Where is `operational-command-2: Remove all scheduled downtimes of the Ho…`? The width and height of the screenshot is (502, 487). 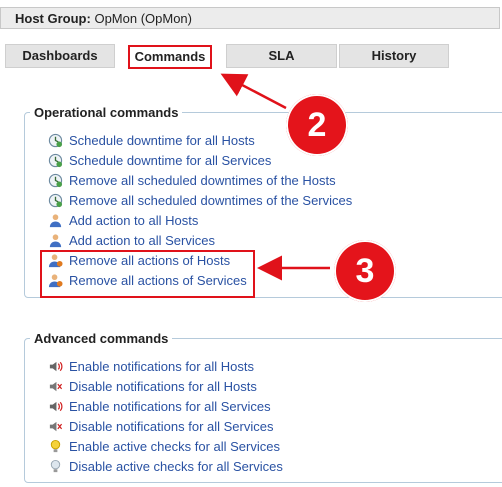 operational-command-2: Remove all scheduled downtimes of the Ho… is located at coordinates (192, 180).